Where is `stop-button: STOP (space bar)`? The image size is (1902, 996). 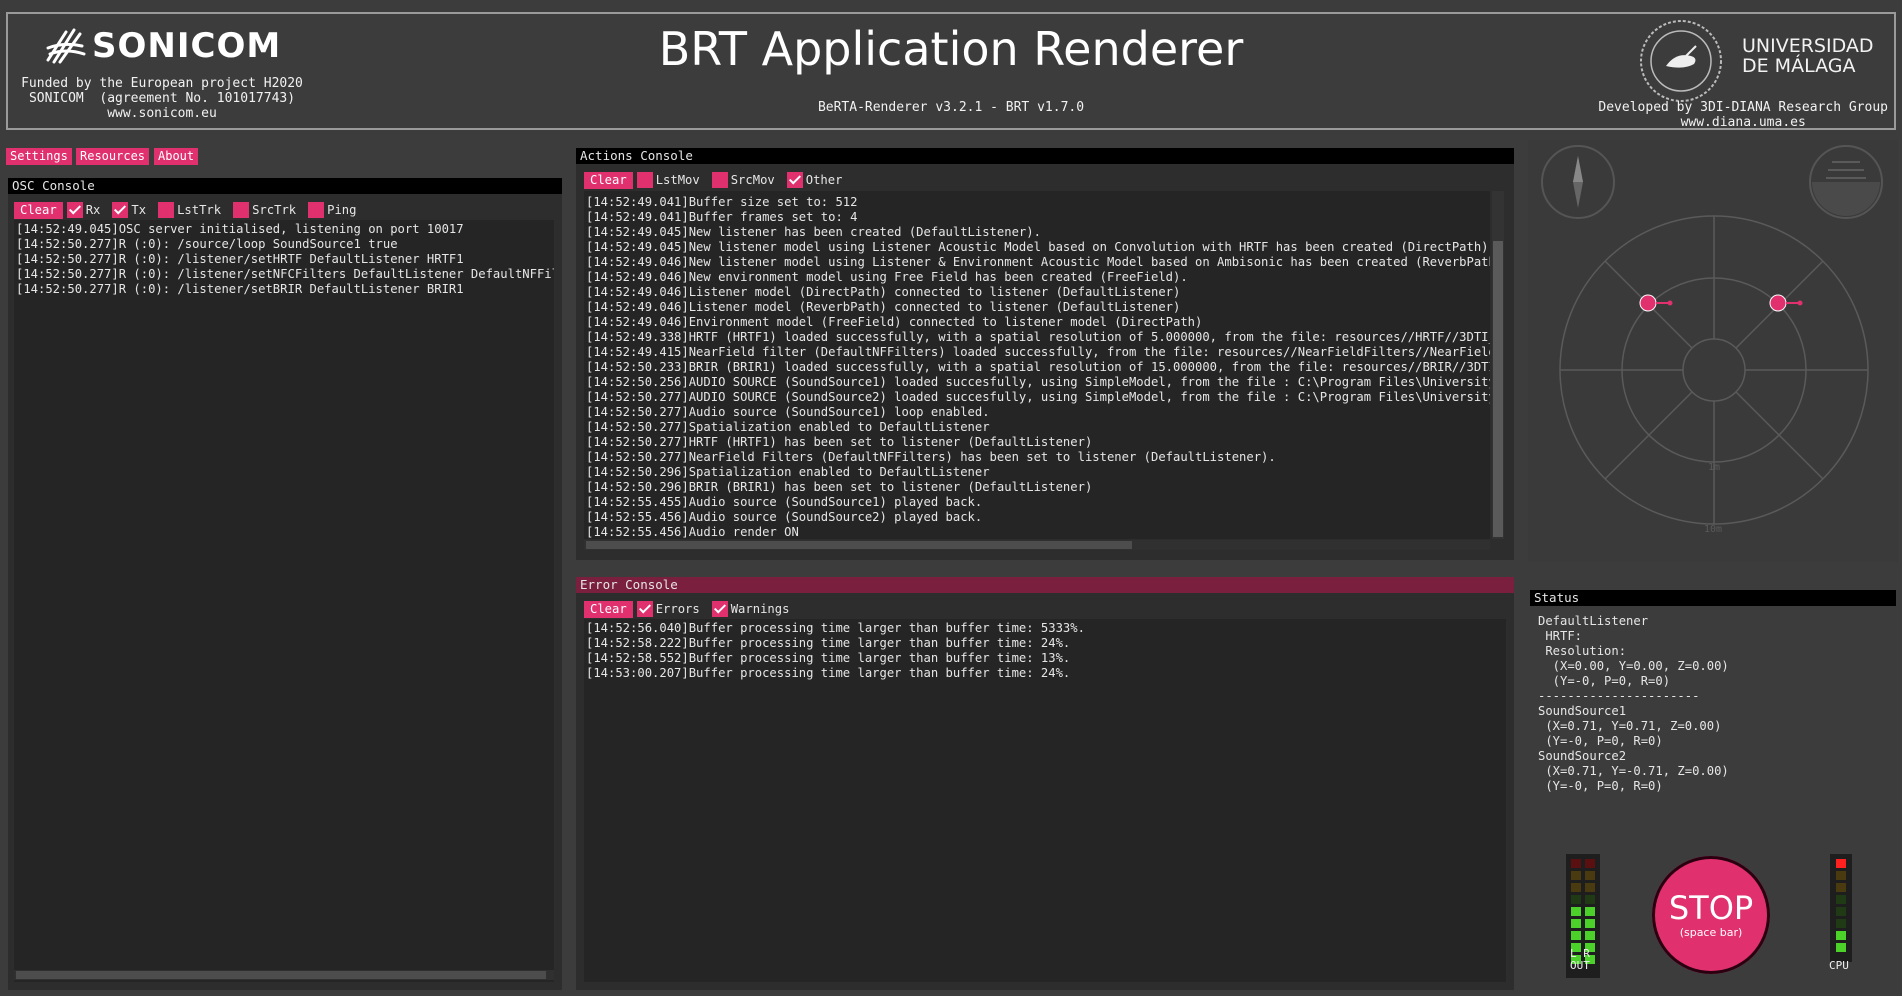
stop-button: STOP (space bar) is located at coordinates (1711, 915).